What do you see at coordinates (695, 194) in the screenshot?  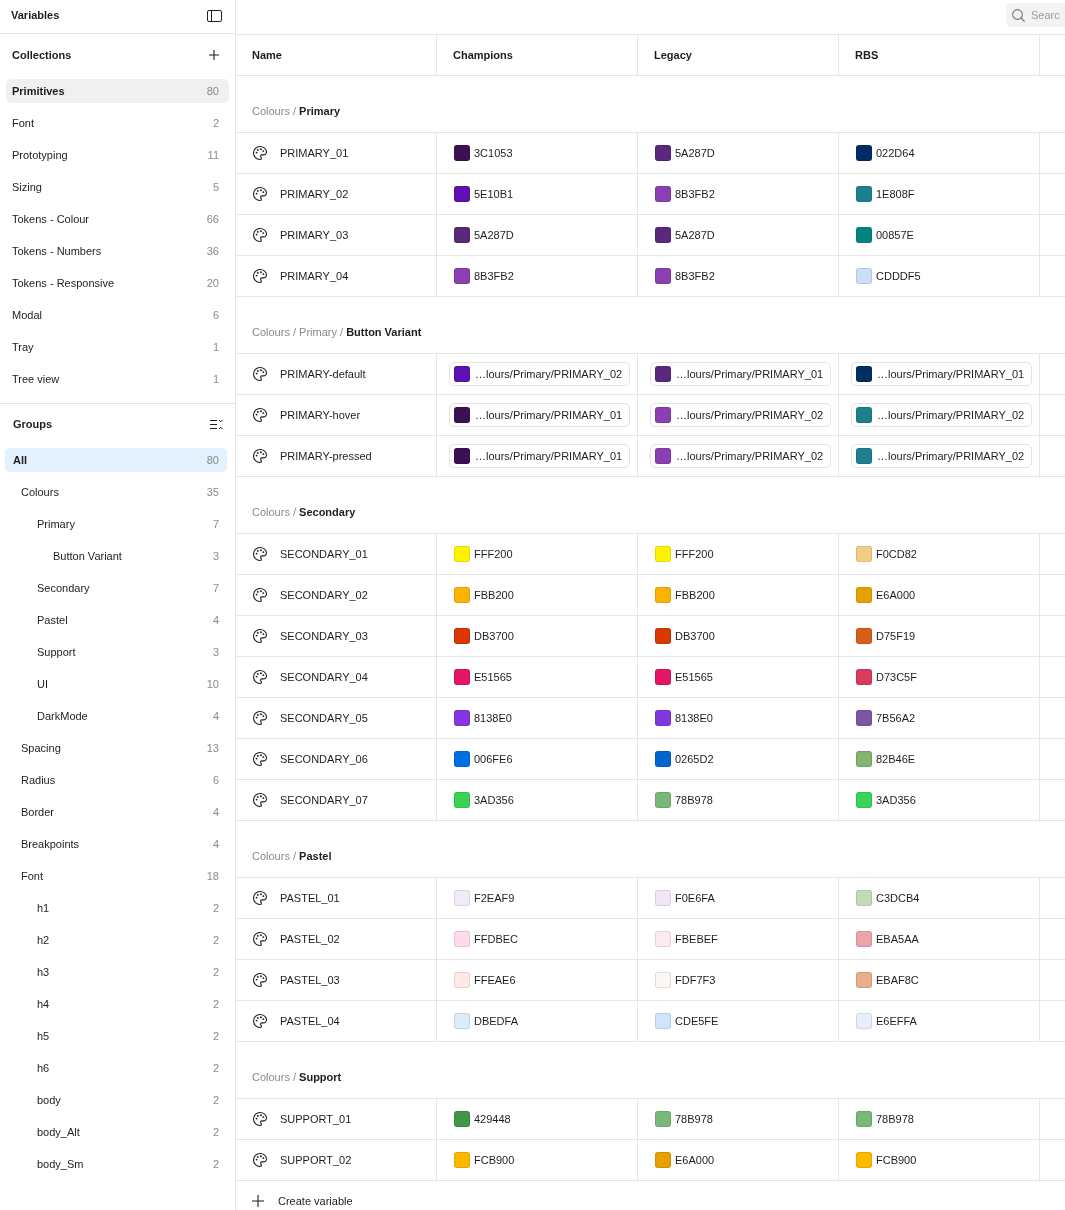 I see `color-value: 8B3FB2` at bounding box center [695, 194].